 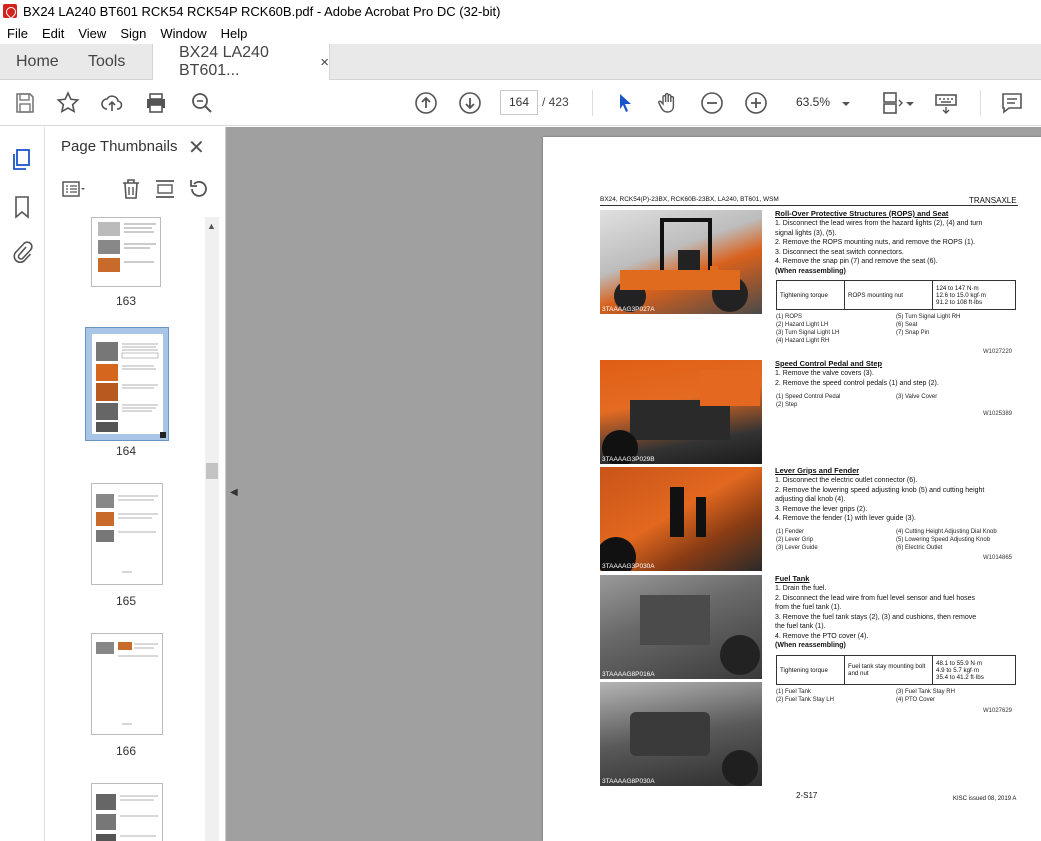 What do you see at coordinates (1012, 103) in the screenshot?
I see `comment-icon` at bounding box center [1012, 103].